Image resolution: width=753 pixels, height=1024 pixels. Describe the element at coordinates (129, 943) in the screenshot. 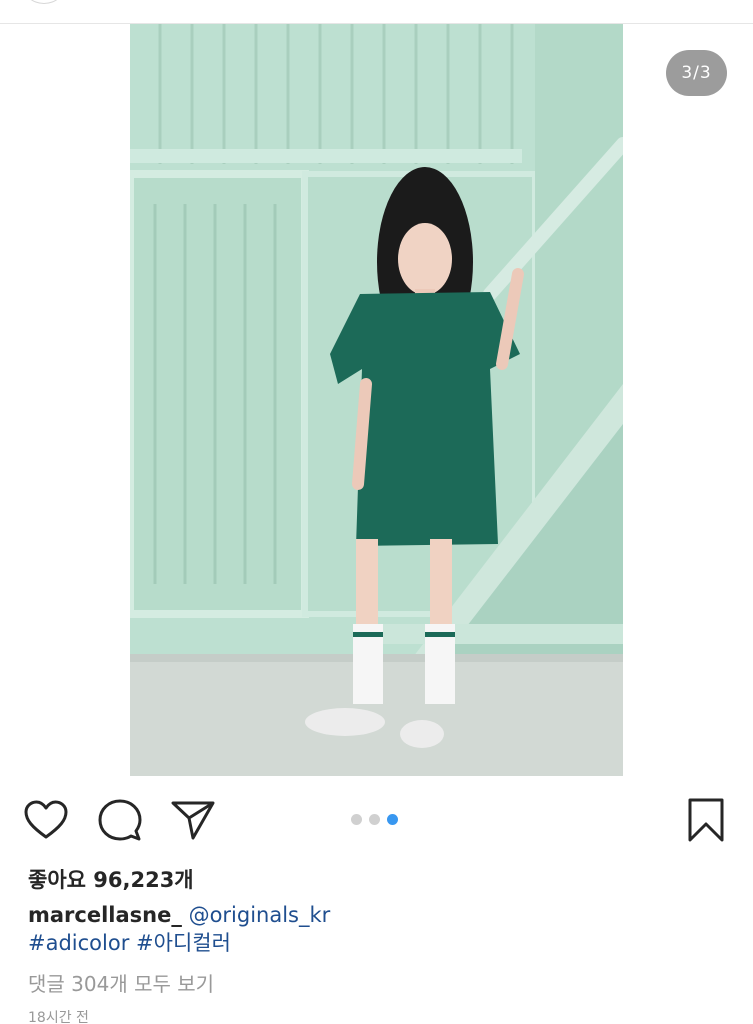

I see `caption-line-2: #adicolor #아디컬러` at that location.